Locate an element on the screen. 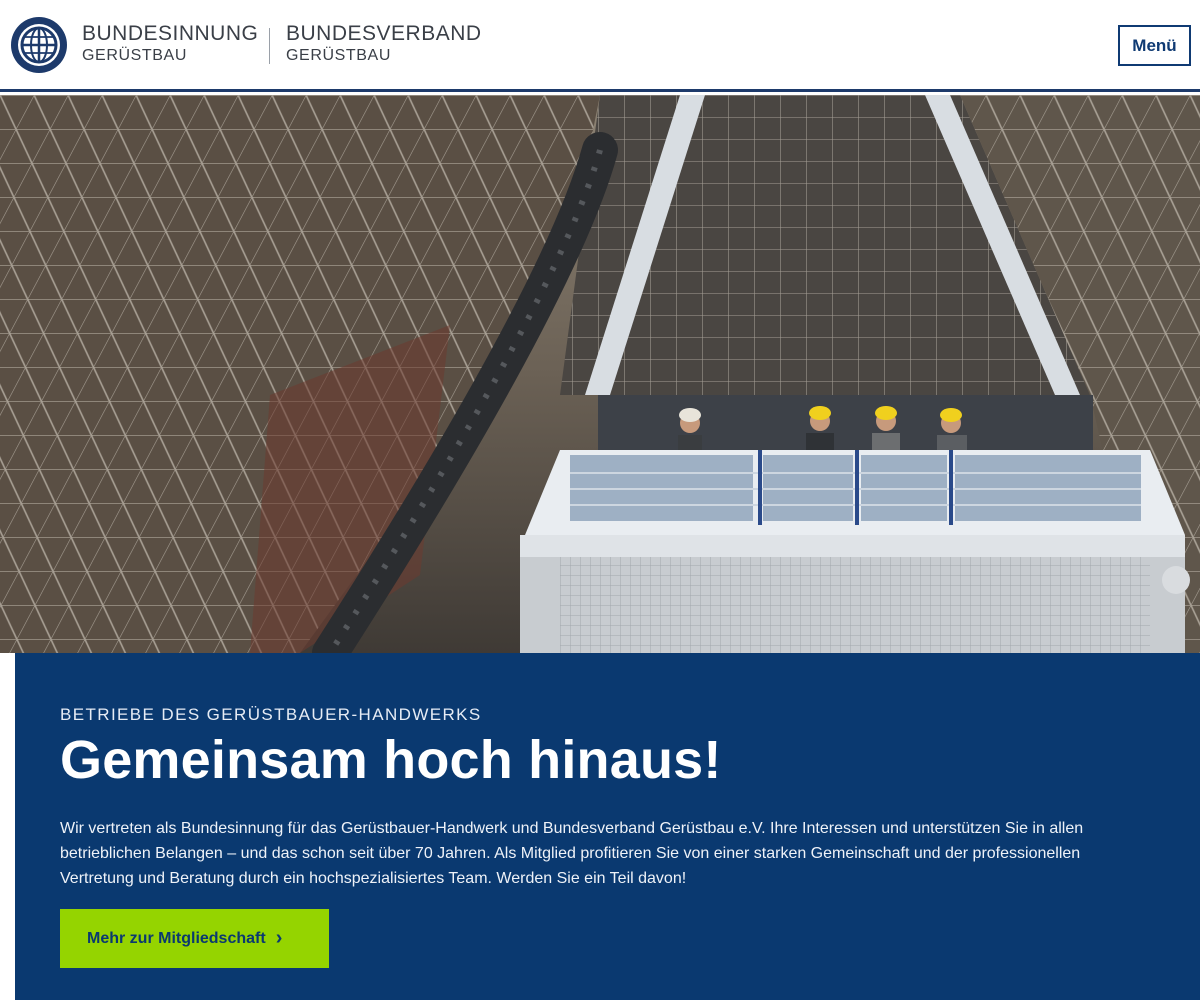 This screenshot has width=1200, height=1000. brand-bundesinnung: BUNDESINNUNG GERÜSTBAU is located at coordinates (170, 44).